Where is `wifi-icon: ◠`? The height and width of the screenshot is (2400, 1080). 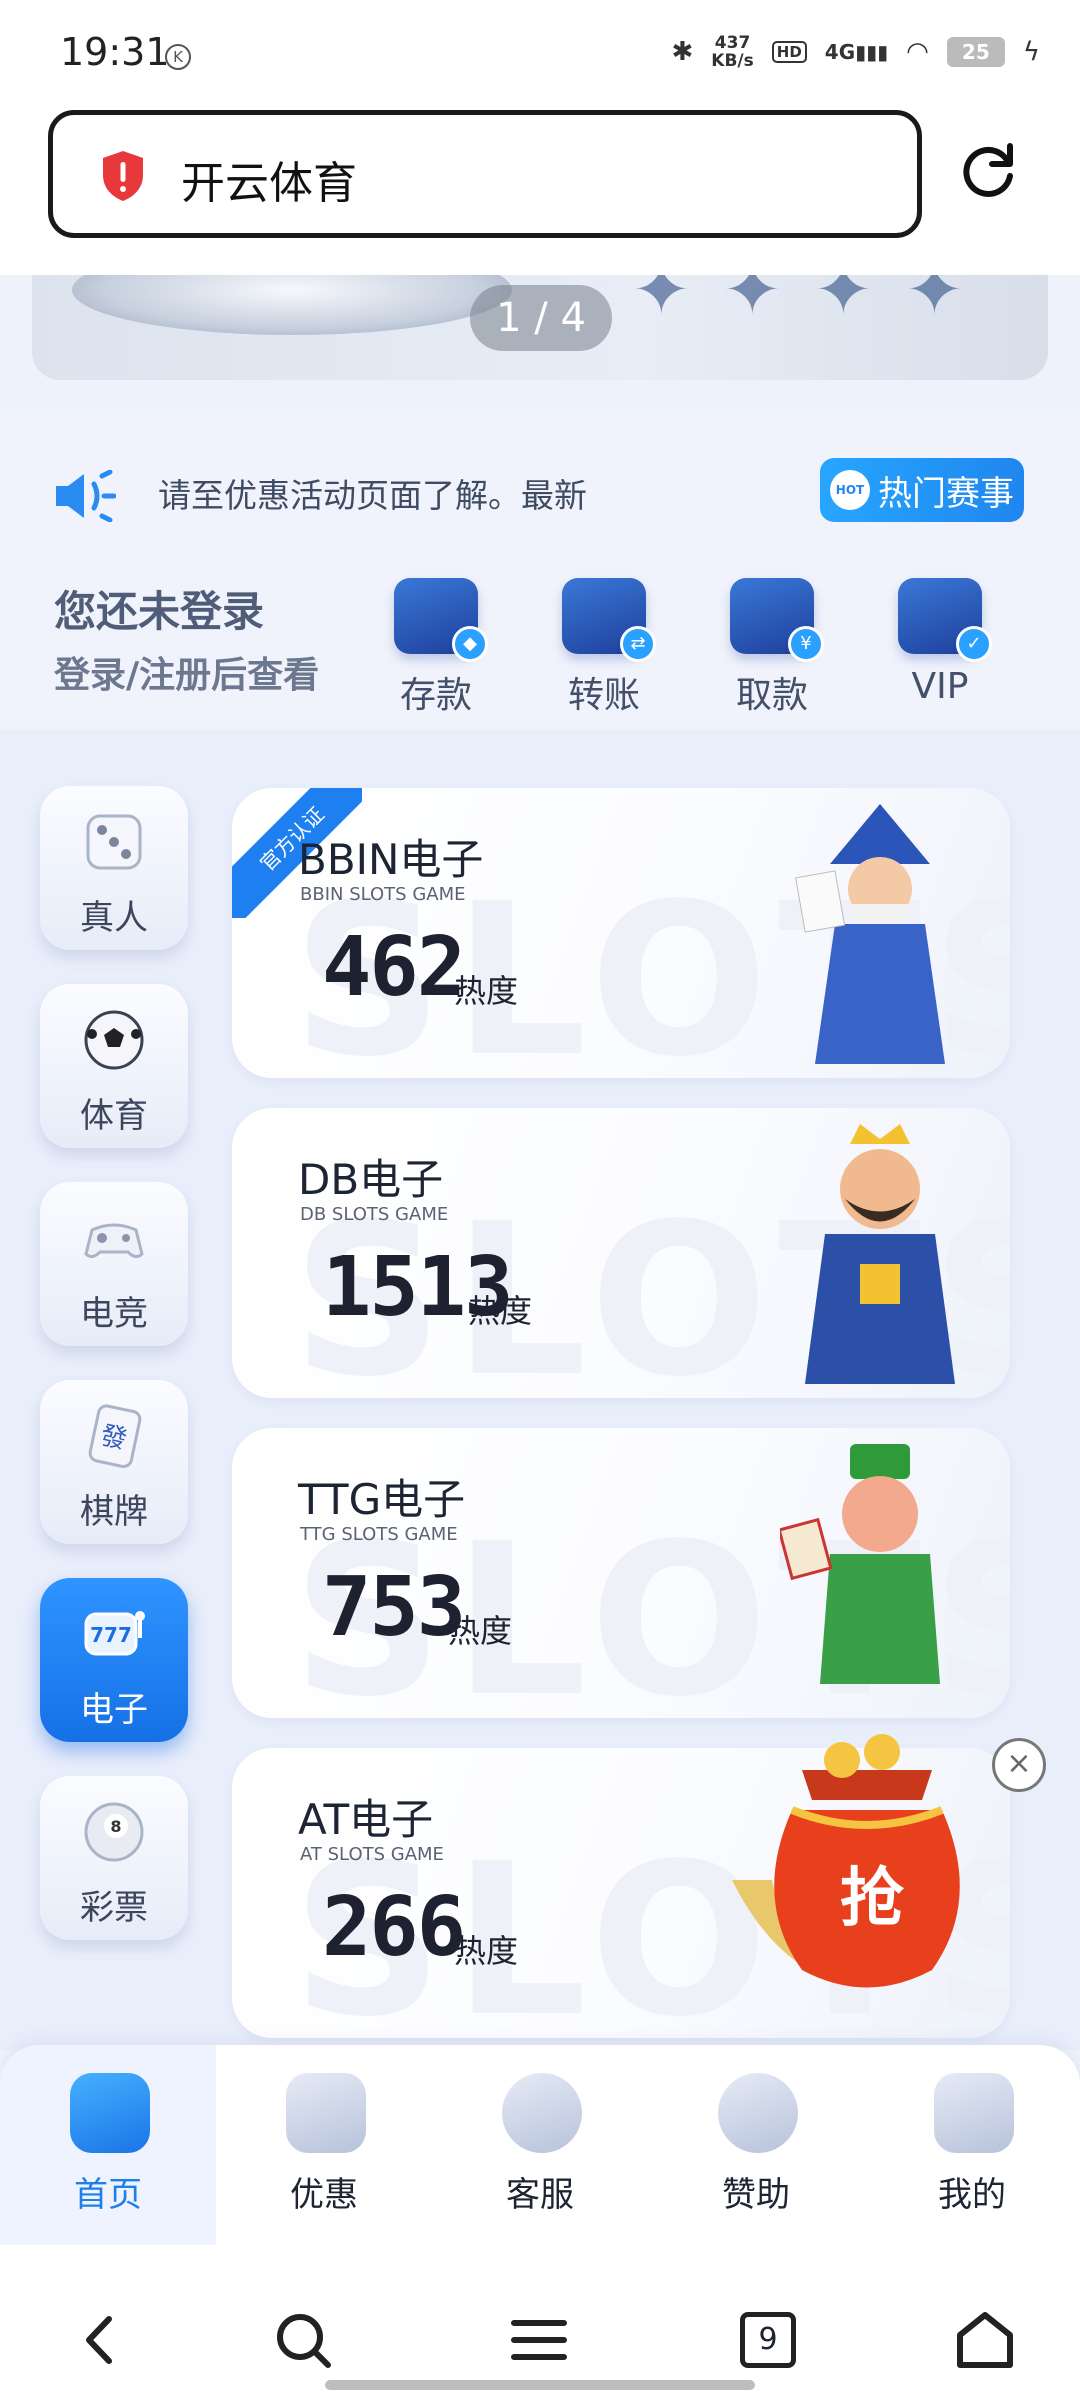
wifi-icon: ◠ is located at coordinates (917, 52).